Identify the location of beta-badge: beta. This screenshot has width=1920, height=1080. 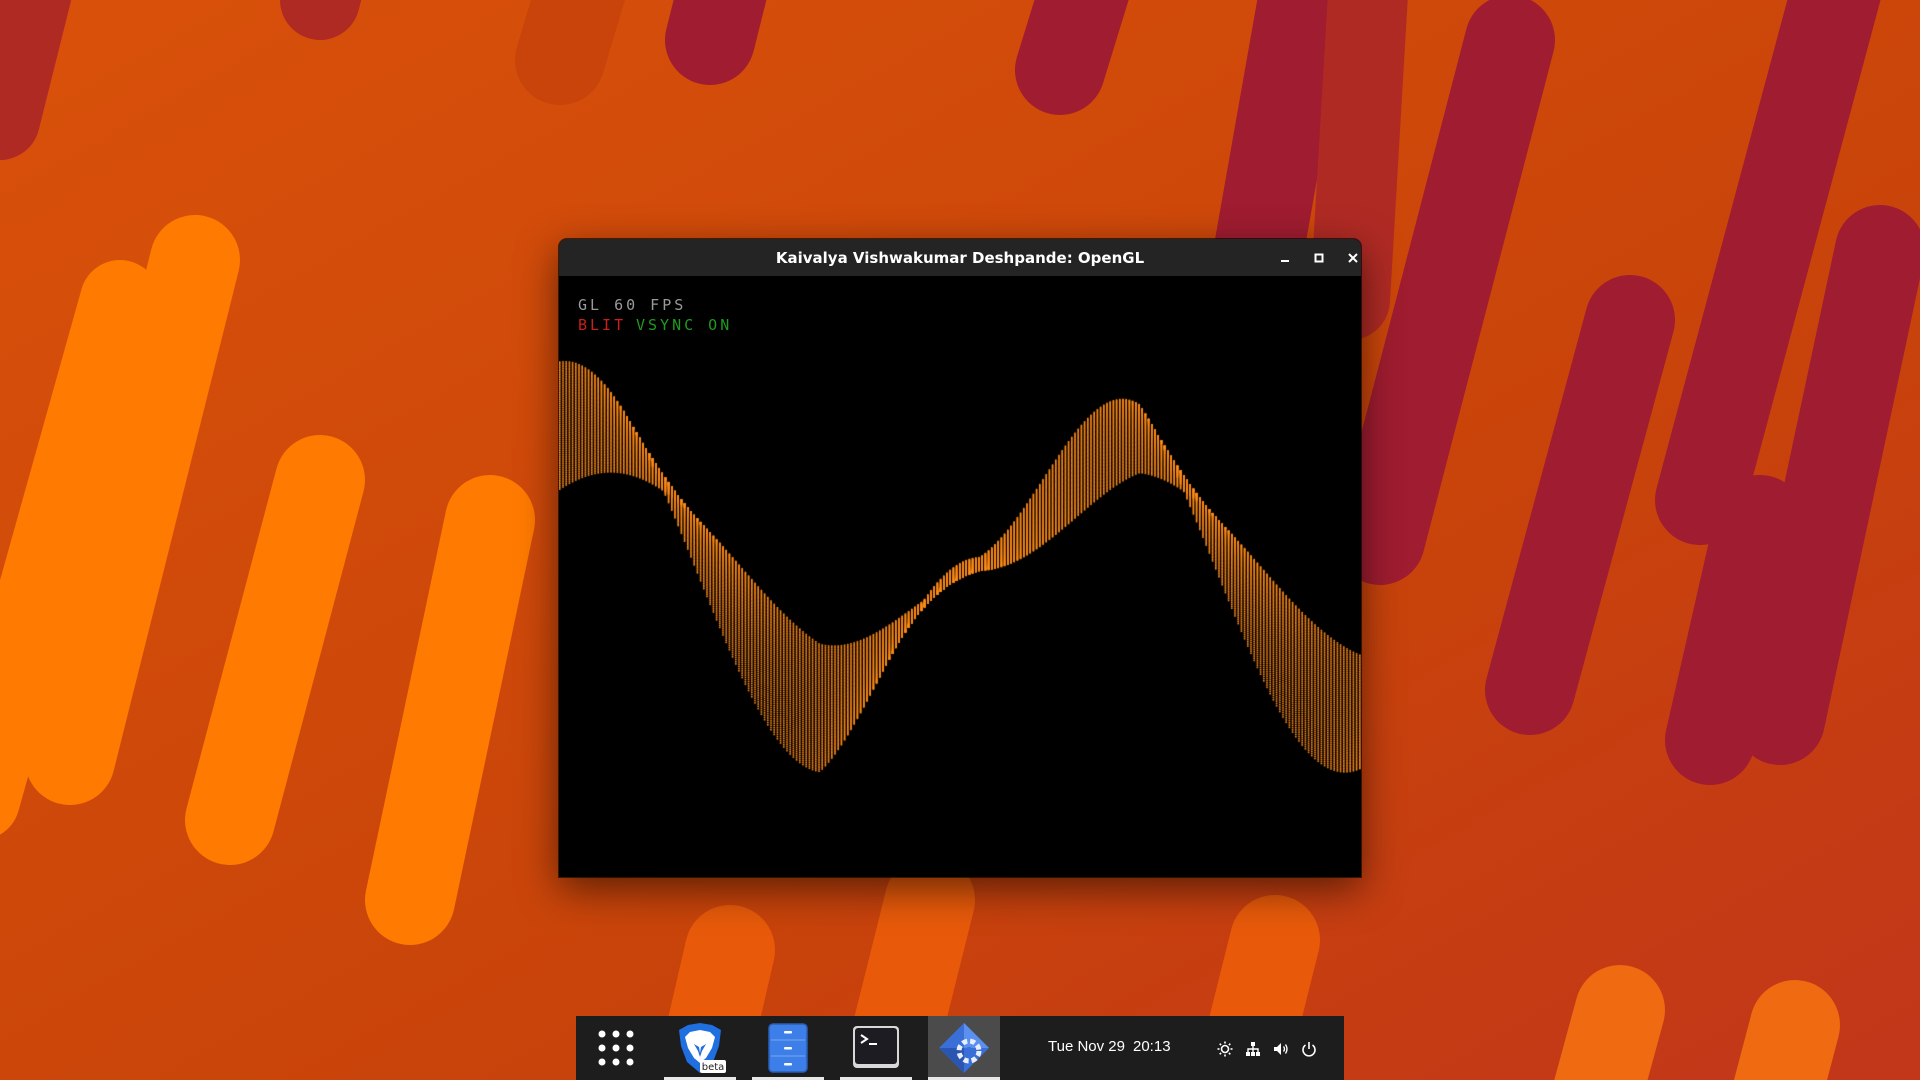
(713, 1067).